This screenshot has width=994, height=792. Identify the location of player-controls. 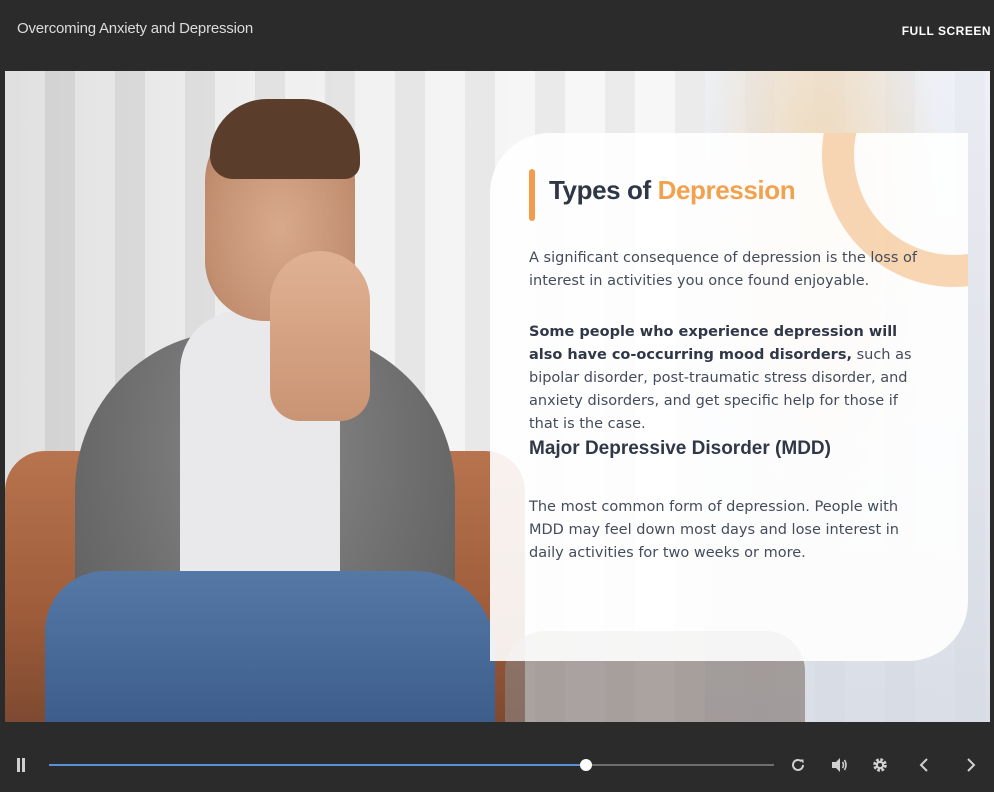
(497, 757).